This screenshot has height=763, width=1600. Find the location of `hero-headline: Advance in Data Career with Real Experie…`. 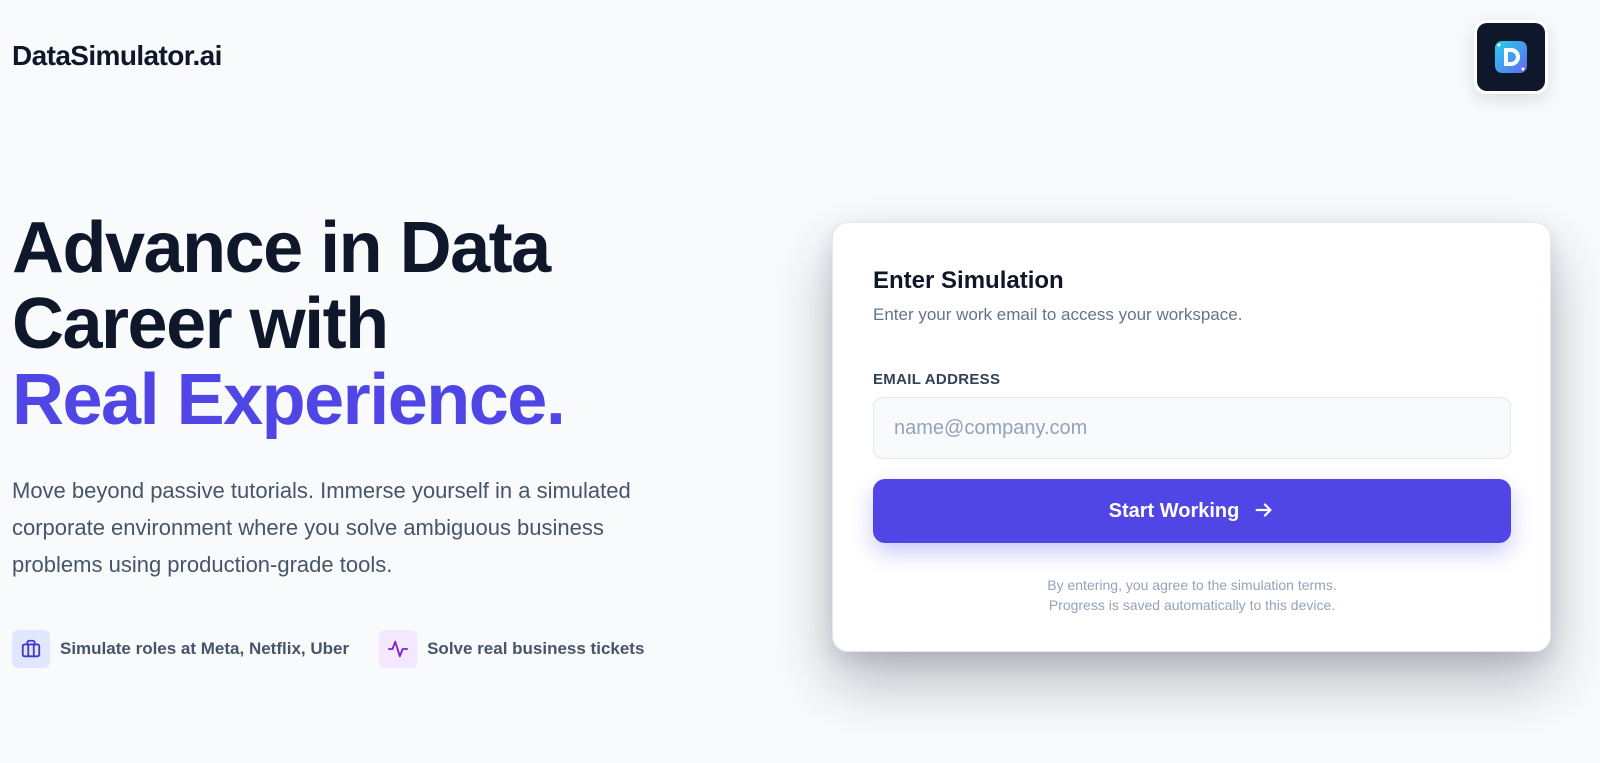

hero-headline: Advance in Data Career with Real Experie… is located at coordinates (289, 324).